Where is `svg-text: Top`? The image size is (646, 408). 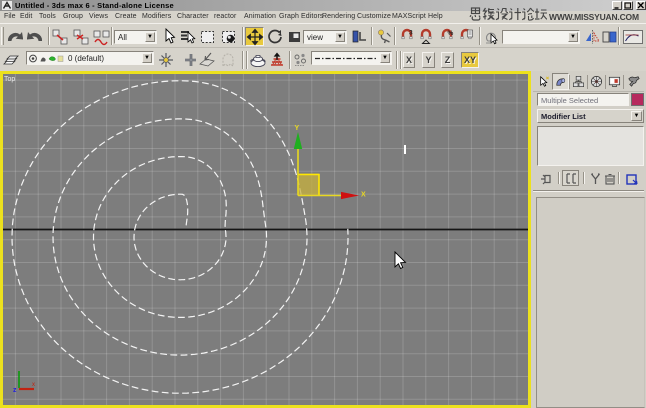
svg-text: Top is located at coordinates (9, 79).